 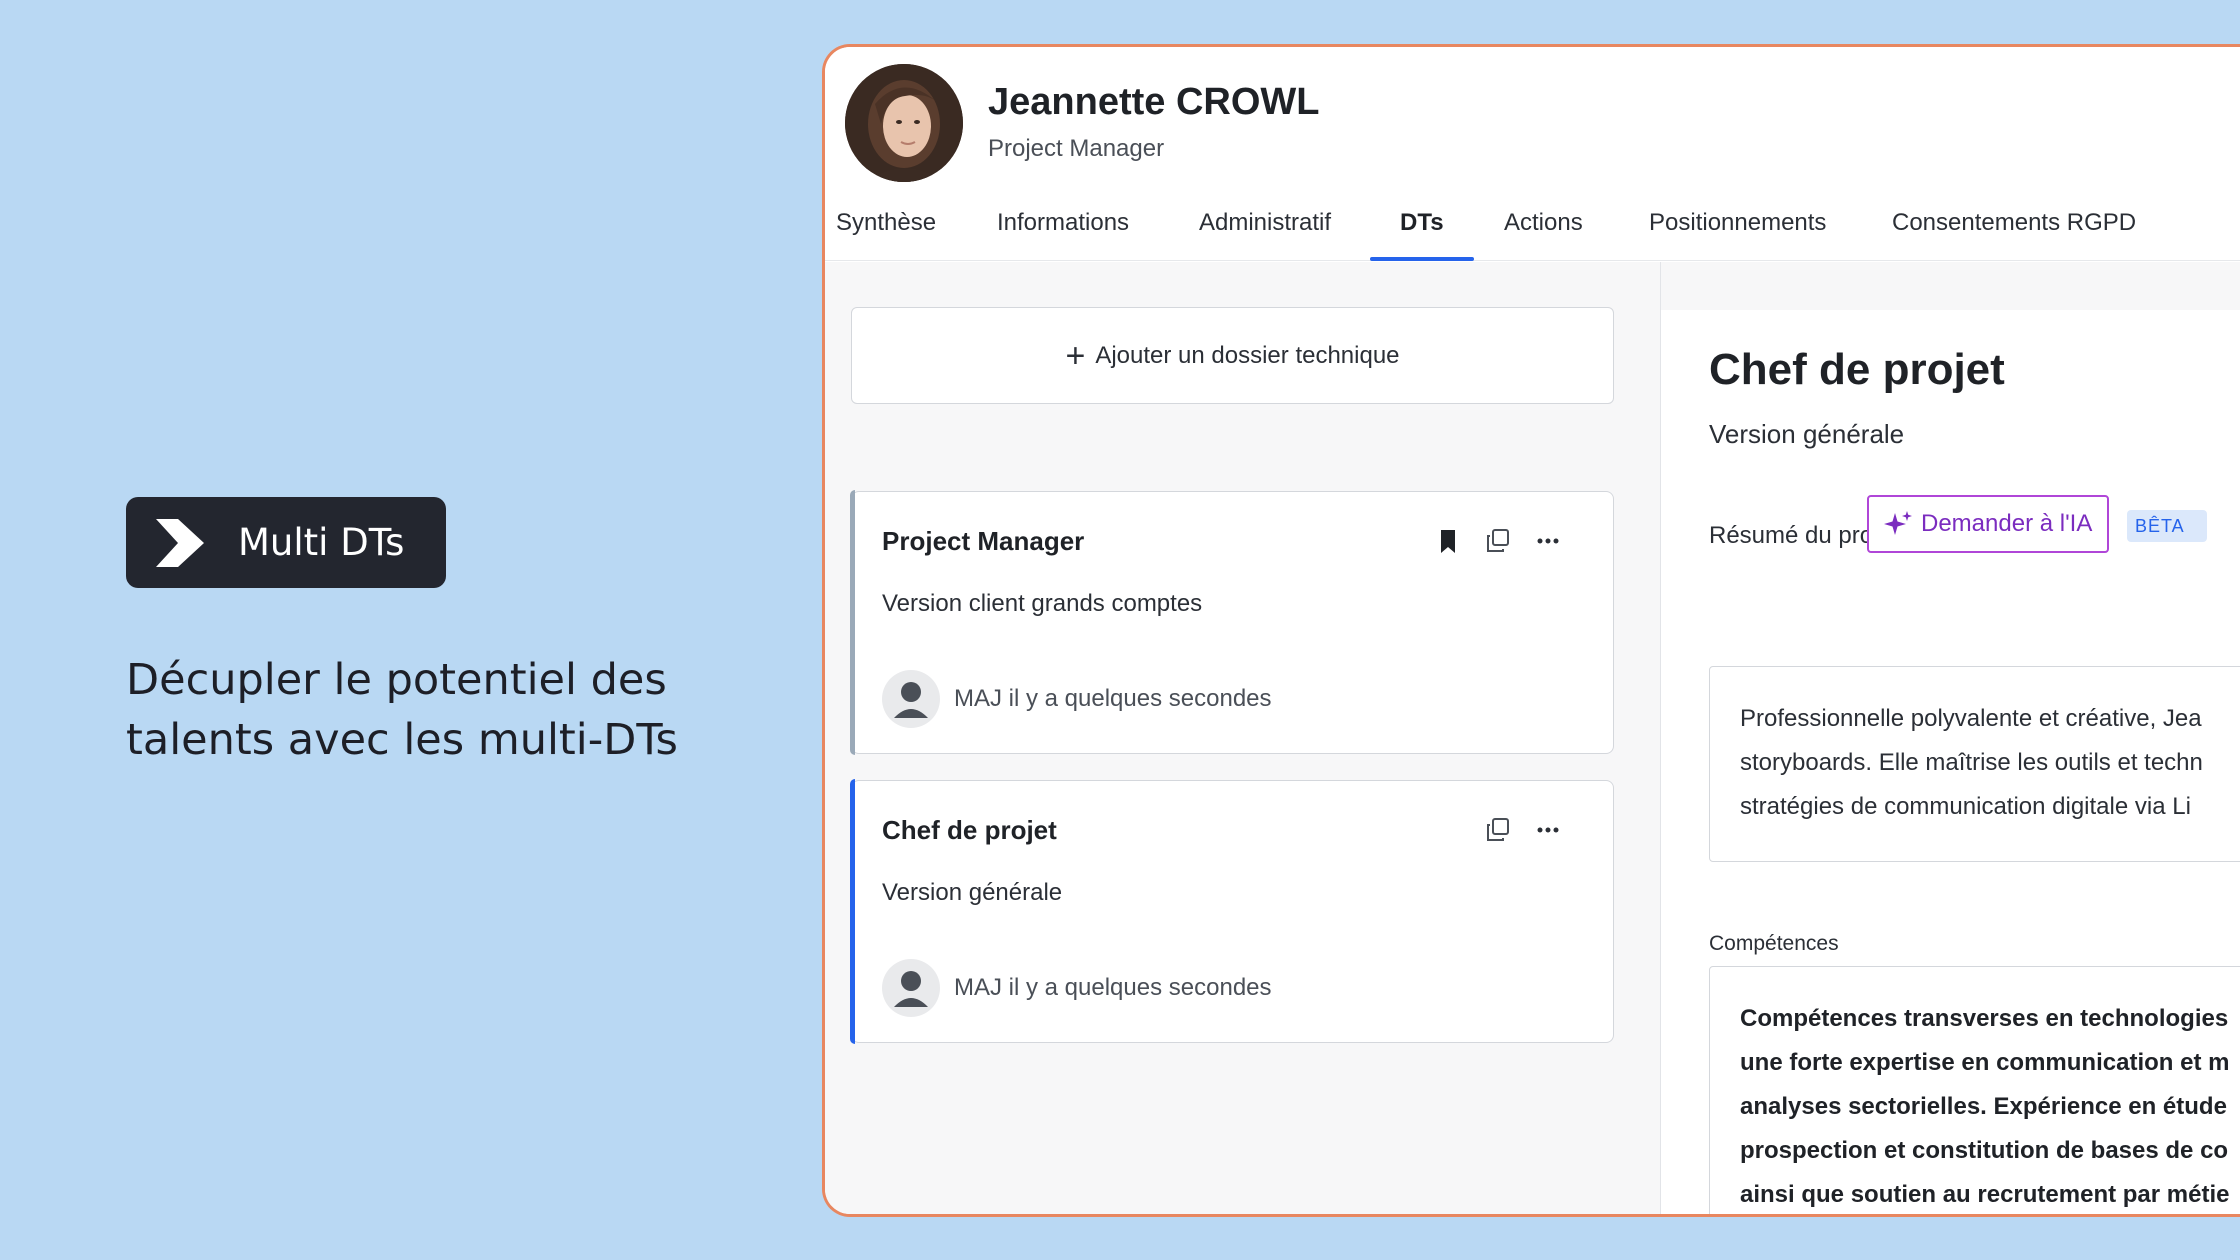 I want to click on tab-actions: Actions, so click(x=1543, y=235).